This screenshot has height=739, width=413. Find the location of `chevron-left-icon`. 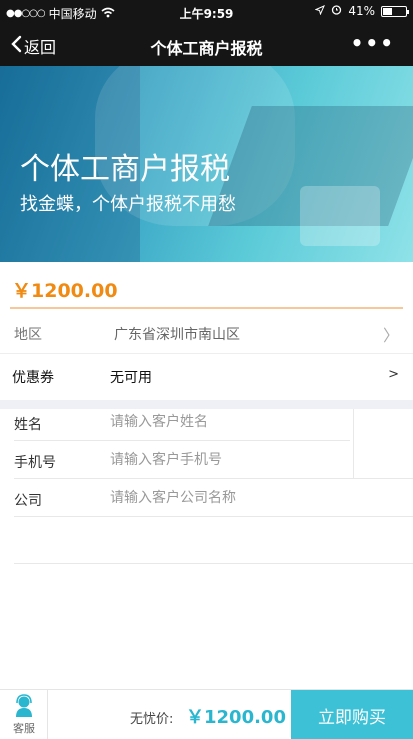

chevron-left-icon is located at coordinates (16, 46).